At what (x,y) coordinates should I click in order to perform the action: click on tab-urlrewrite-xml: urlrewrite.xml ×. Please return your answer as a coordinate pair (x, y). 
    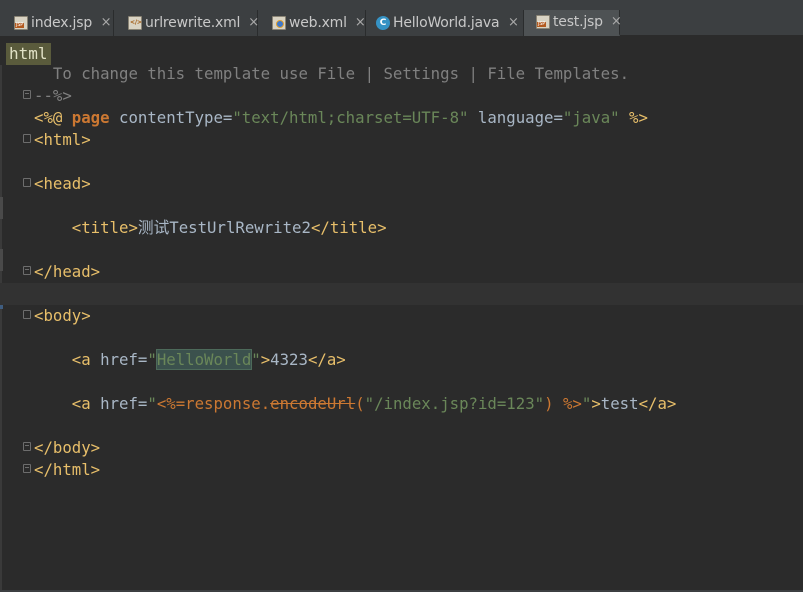
    Looking at the image, I should click on (186, 23).